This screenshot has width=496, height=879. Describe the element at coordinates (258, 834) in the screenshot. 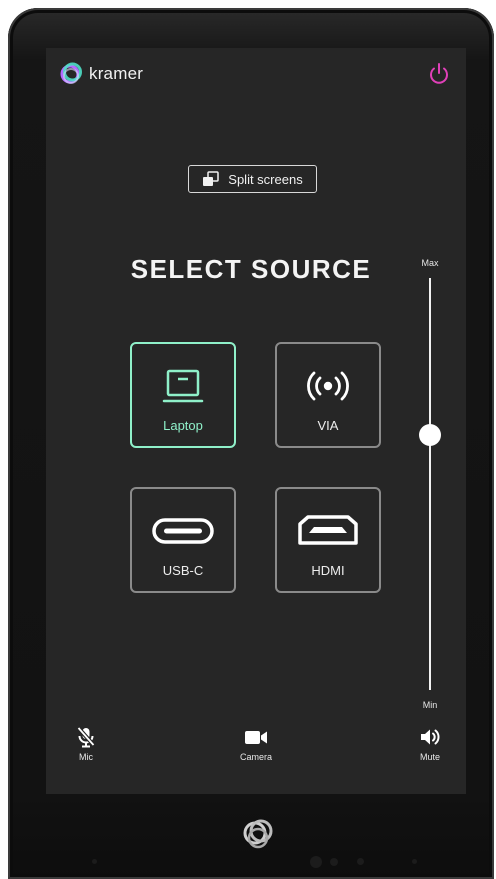

I see `home-button-logo-icon` at that location.